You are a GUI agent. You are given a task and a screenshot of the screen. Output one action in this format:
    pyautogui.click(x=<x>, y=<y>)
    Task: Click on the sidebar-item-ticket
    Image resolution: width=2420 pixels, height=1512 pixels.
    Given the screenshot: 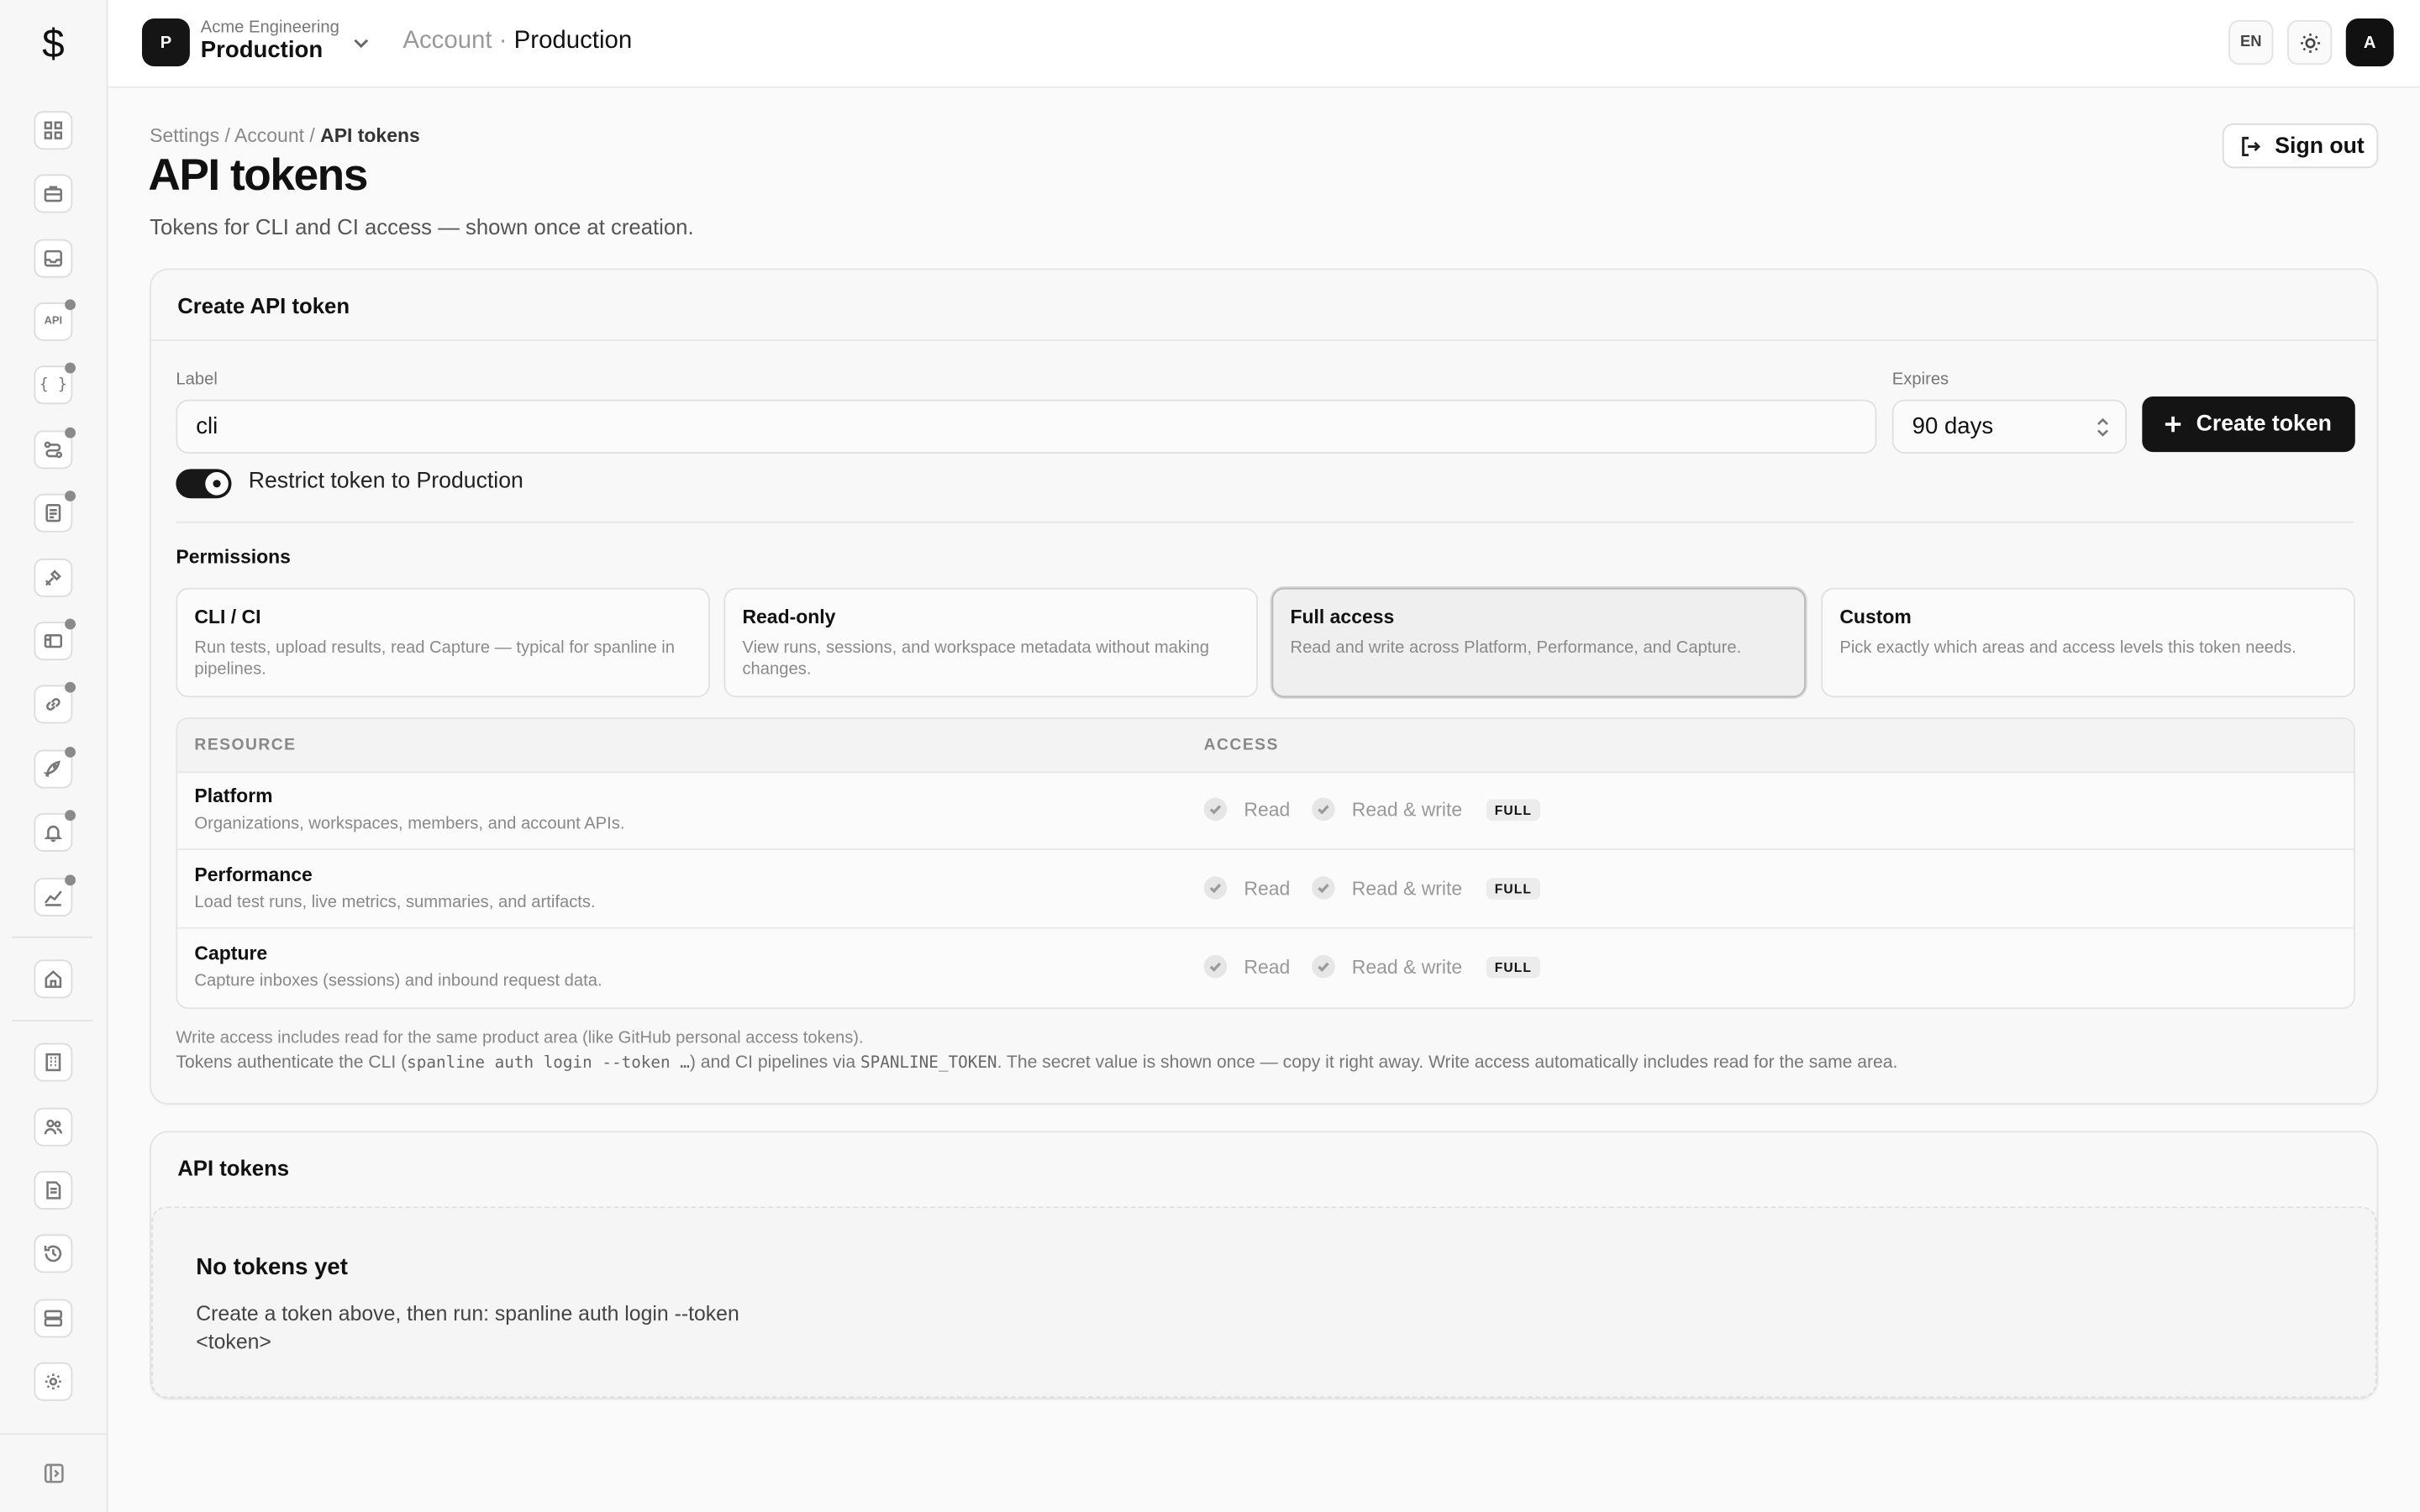 What is the action you would take?
    pyautogui.click(x=55, y=639)
    